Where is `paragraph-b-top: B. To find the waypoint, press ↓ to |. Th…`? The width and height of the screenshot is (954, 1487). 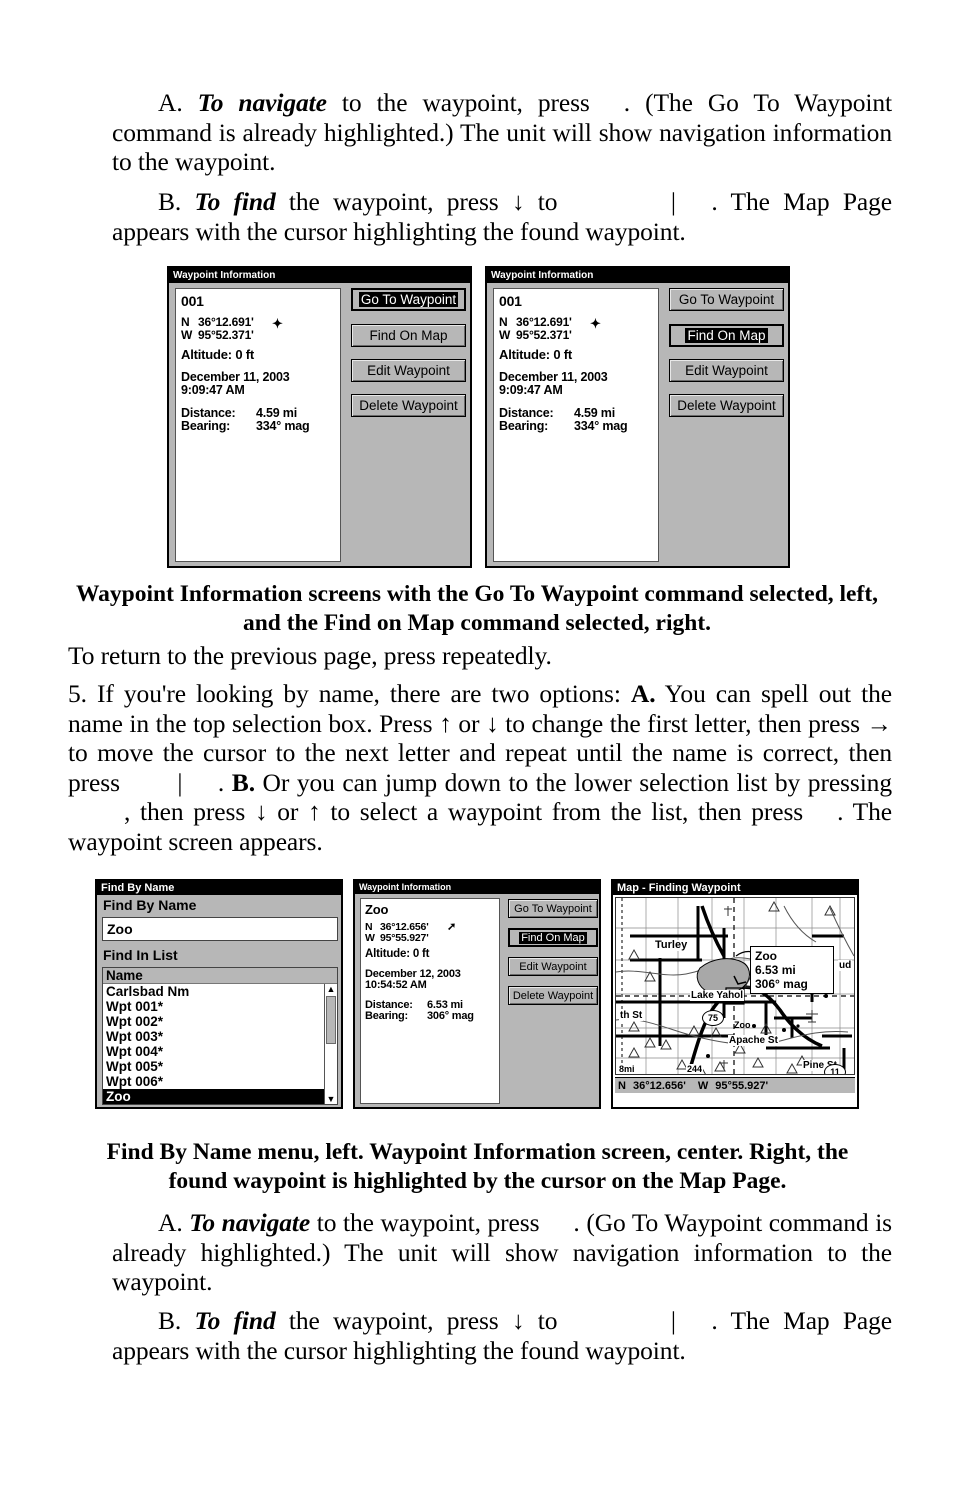 paragraph-b-top: B. To find the waypoint, press ↓ to |. Th… is located at coordinates (502, 216).